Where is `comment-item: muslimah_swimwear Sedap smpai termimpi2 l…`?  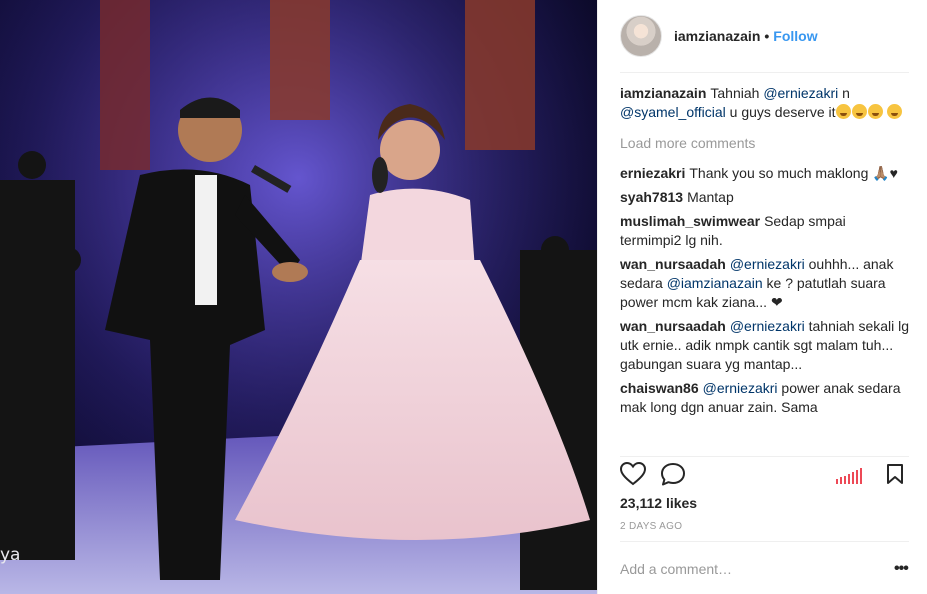
comment-item: muslimah_swimwear Sedap smpai termimpi2 l… is located at coordinates (765, 231).